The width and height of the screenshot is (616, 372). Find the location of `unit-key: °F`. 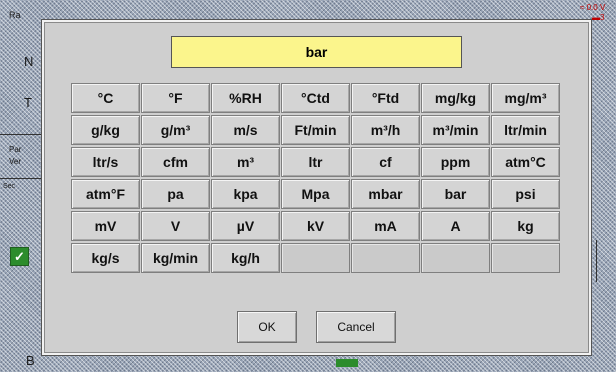

unit-key: °F is located at coordinates (175, 98).